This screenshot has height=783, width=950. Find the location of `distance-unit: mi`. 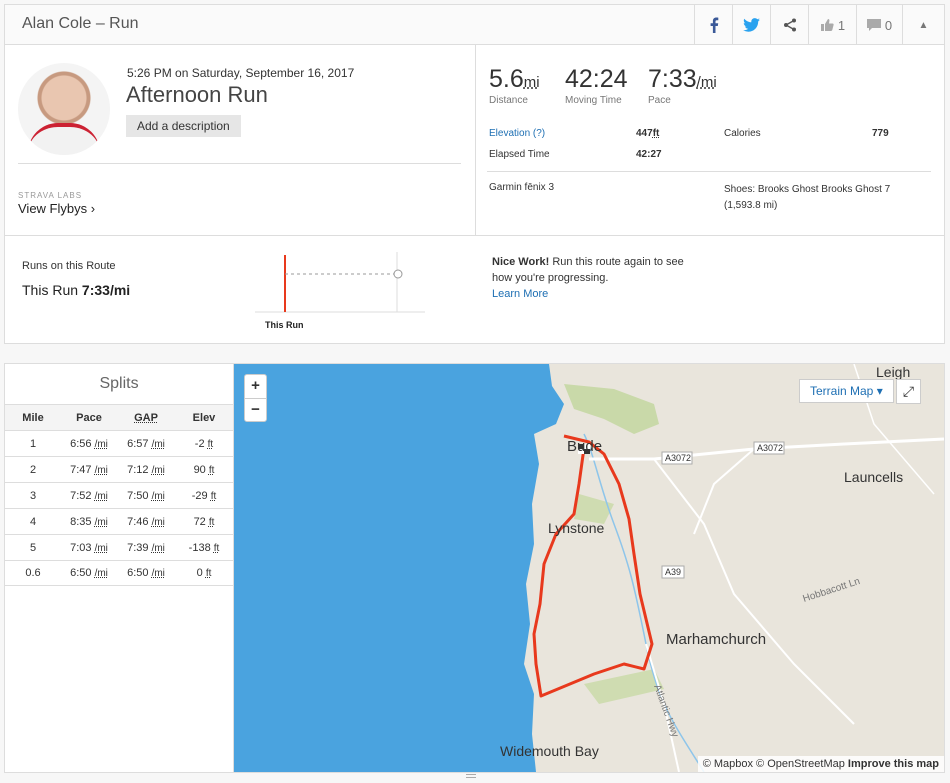

distance-unit: mi is located at coordinates (532, 82).